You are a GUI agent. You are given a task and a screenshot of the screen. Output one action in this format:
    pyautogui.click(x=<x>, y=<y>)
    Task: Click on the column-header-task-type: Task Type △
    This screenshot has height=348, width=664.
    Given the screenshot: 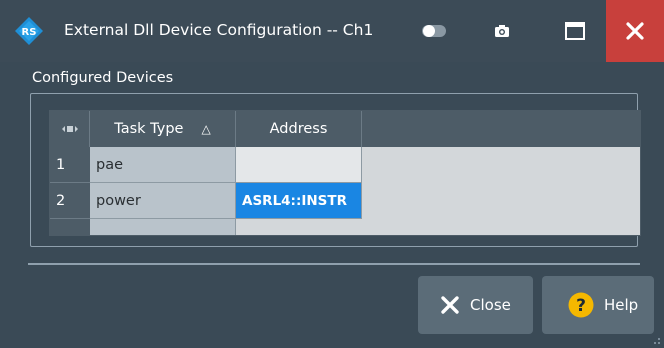 What is the action you would take?
    pyautogui.click(x=163, y=129)
    